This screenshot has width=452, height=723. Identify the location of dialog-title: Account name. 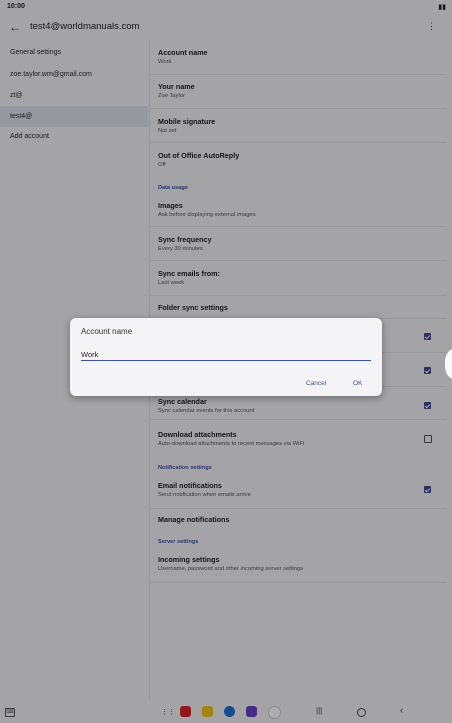
(107, 331).